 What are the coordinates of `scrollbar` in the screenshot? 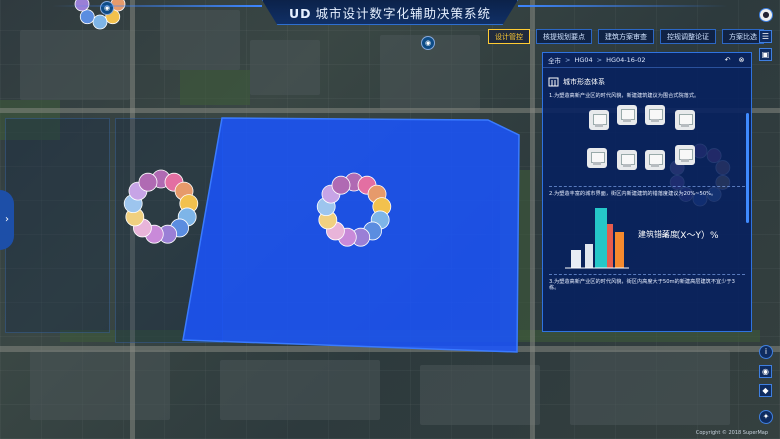 It's located at (747, 168).